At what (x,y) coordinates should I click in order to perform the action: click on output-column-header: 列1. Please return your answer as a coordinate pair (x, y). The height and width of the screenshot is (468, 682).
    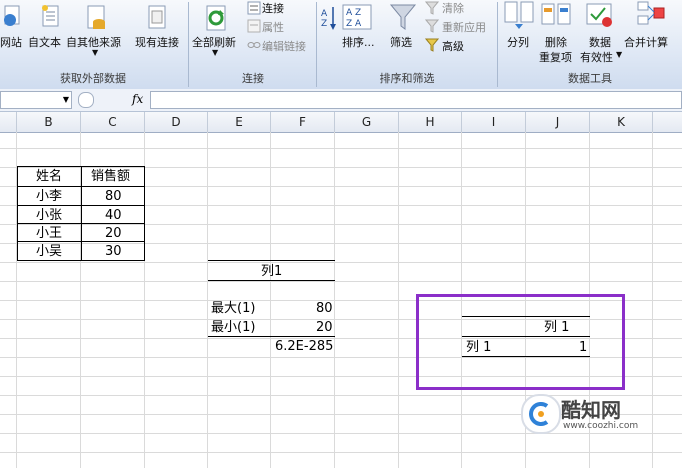
    Looking at the image, I should click on (271, 271).